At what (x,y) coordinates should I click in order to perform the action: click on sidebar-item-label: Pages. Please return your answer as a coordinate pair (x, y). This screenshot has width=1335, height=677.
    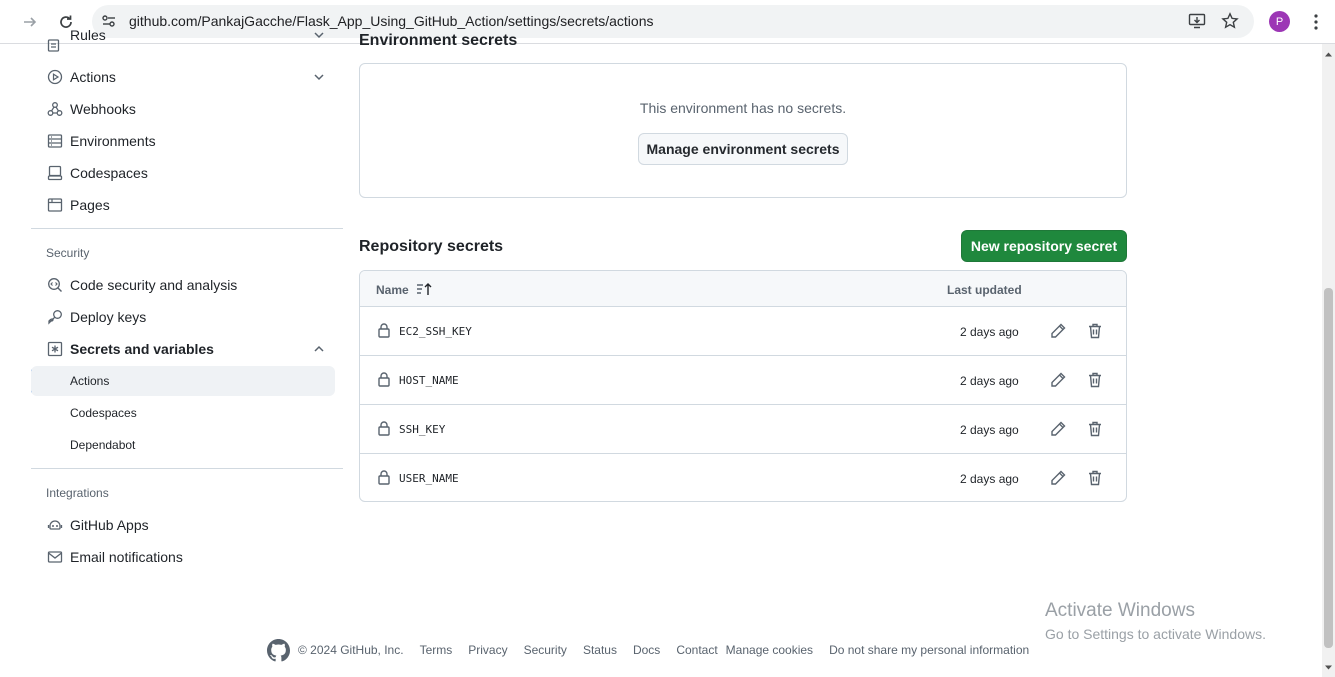
    Looking at the image, I should click on (90, 205).